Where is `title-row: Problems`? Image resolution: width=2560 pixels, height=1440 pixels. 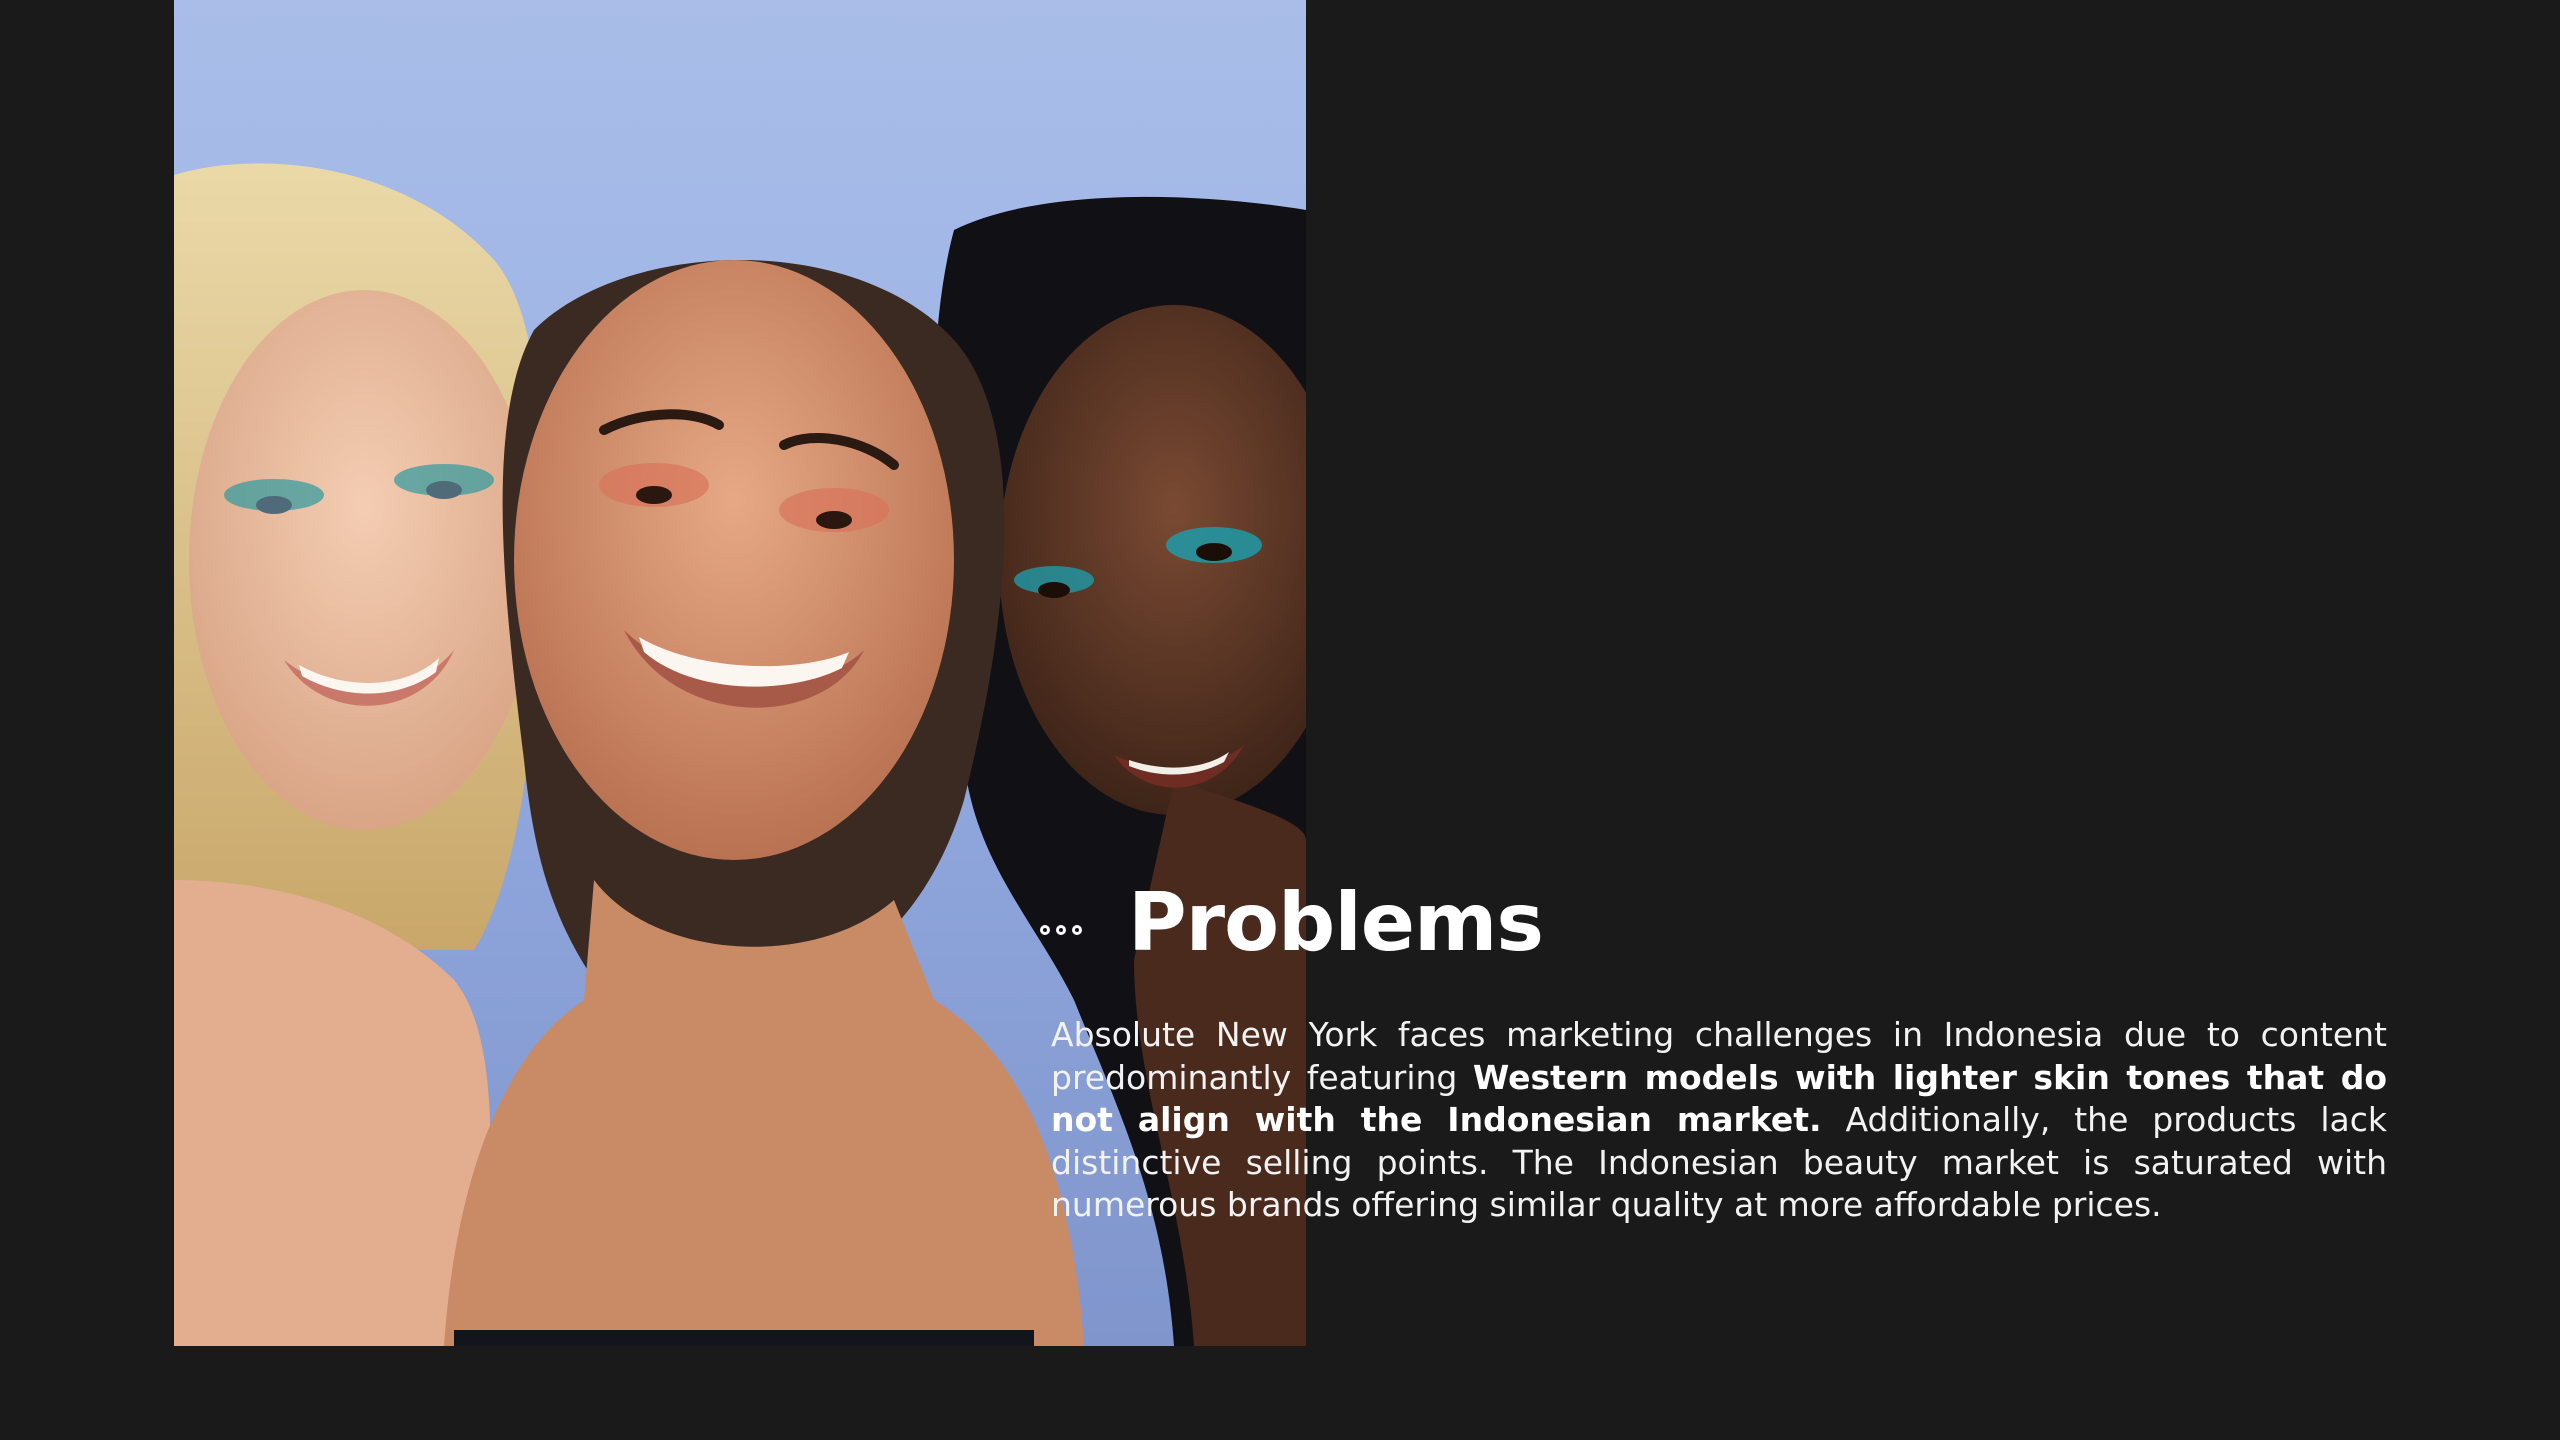
title-row: Problems is located at coordinates (1292, 923).